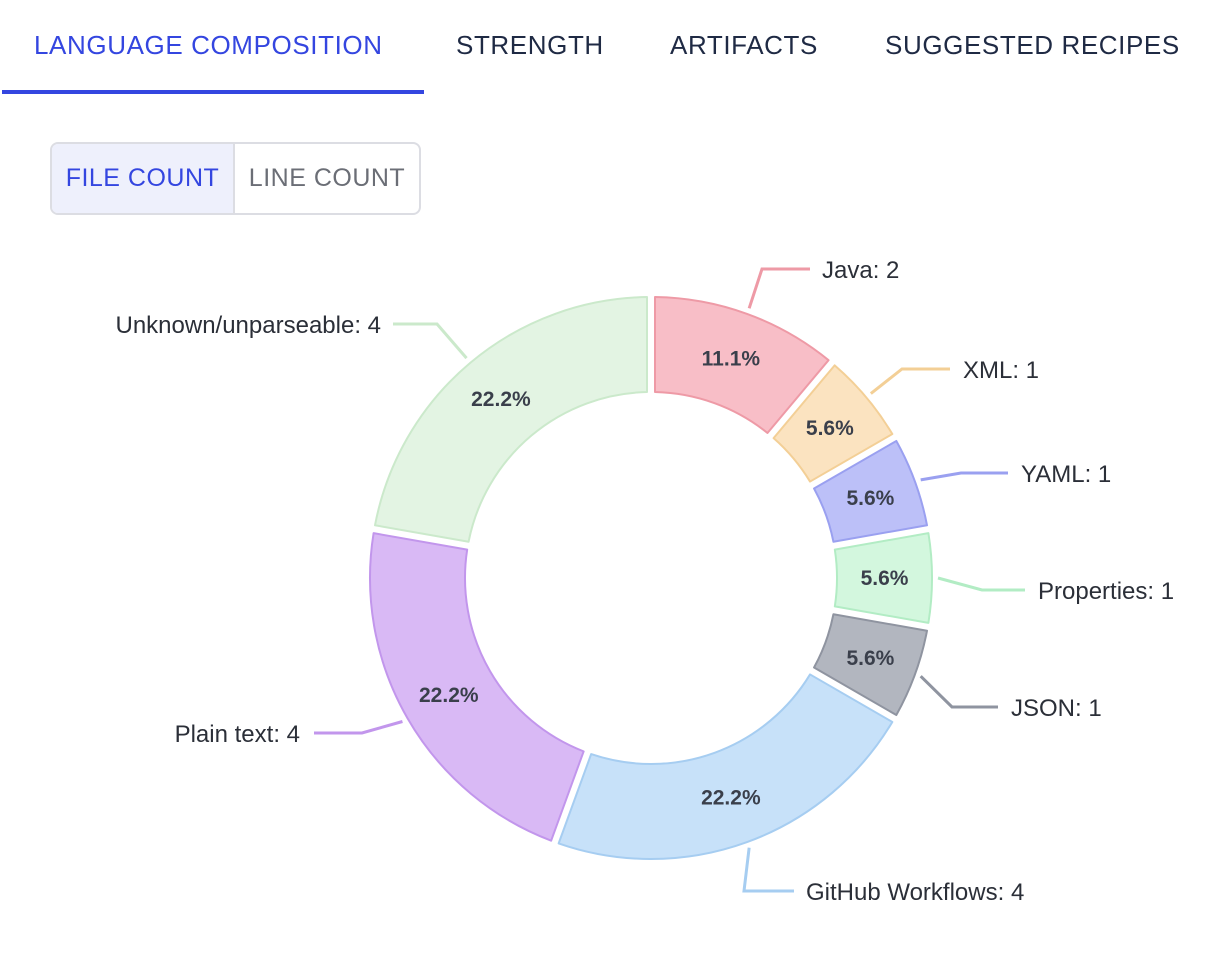  What do you see at coordinates (870, 498) in the screenshot?
I see `slice-percent-yaml: 5.6%` at bounding box center [870, 498].